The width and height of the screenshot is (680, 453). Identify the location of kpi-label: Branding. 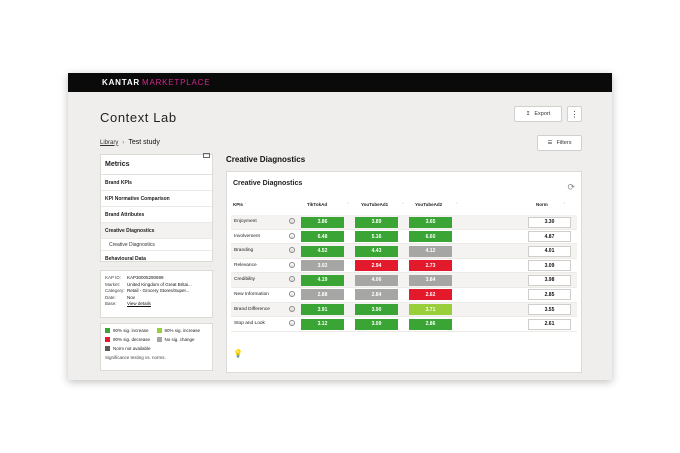
(244, 251).